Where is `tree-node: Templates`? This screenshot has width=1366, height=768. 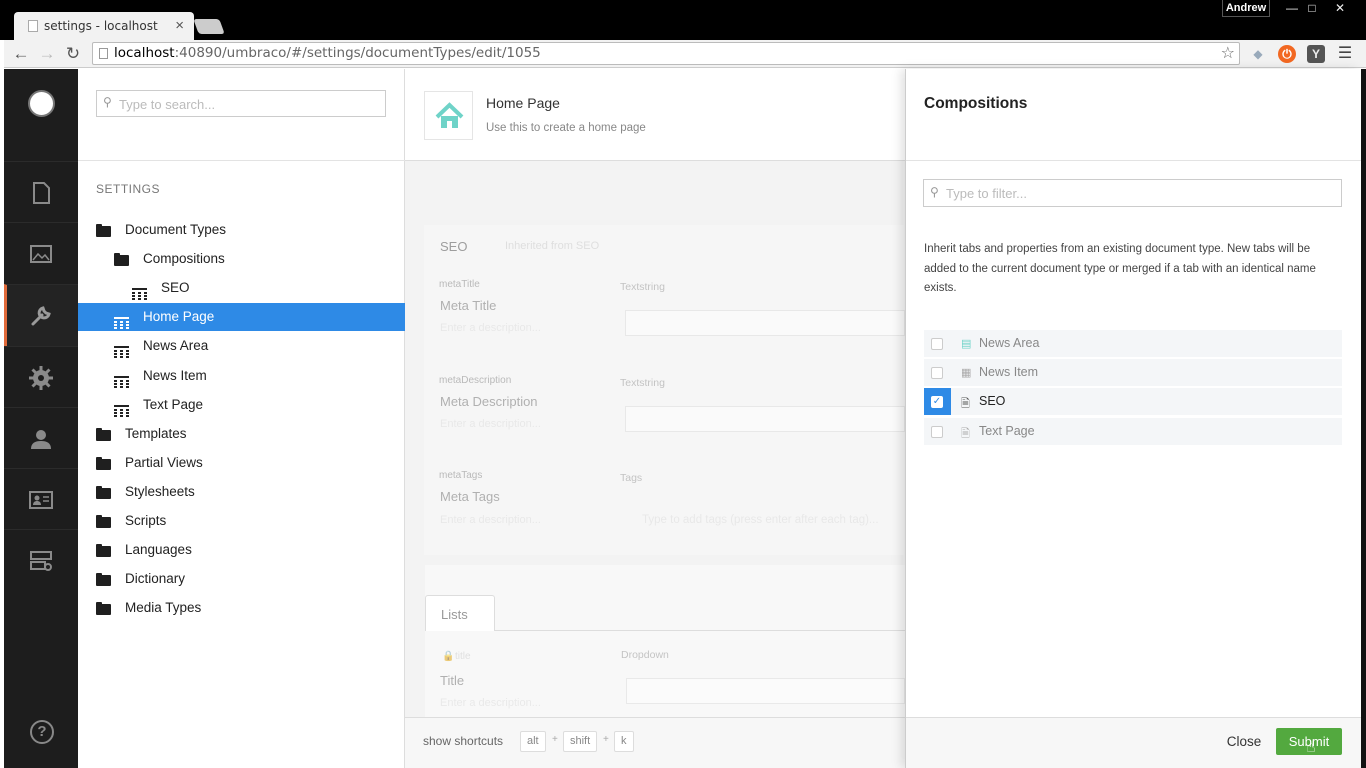 tree-node: Templates is located at coordinates (241, 434).